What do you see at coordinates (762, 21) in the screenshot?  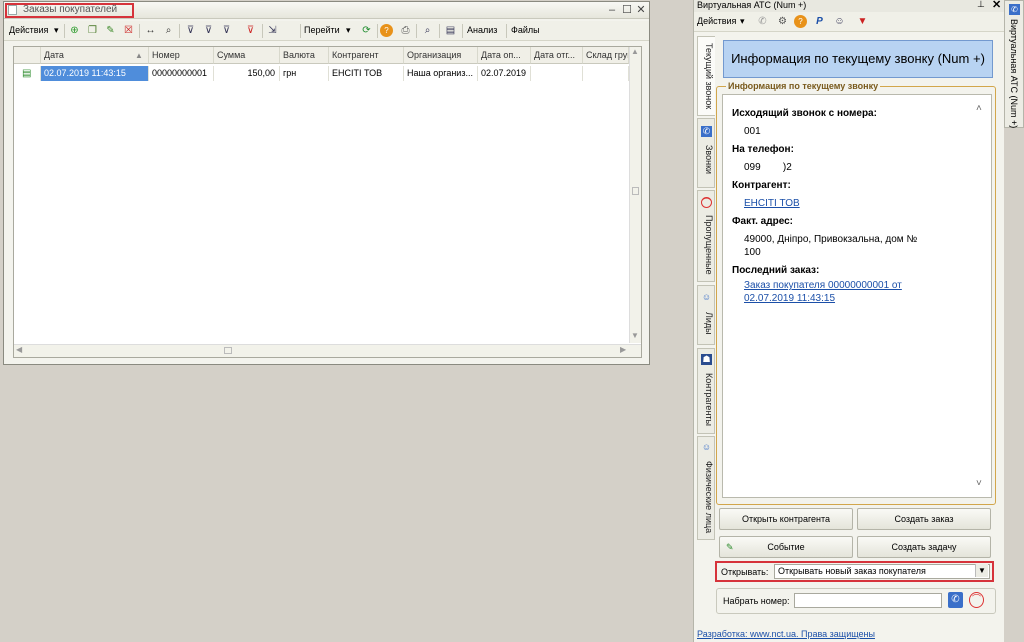 I see `phone-icon: ✆` at bounding box center [762, 21].